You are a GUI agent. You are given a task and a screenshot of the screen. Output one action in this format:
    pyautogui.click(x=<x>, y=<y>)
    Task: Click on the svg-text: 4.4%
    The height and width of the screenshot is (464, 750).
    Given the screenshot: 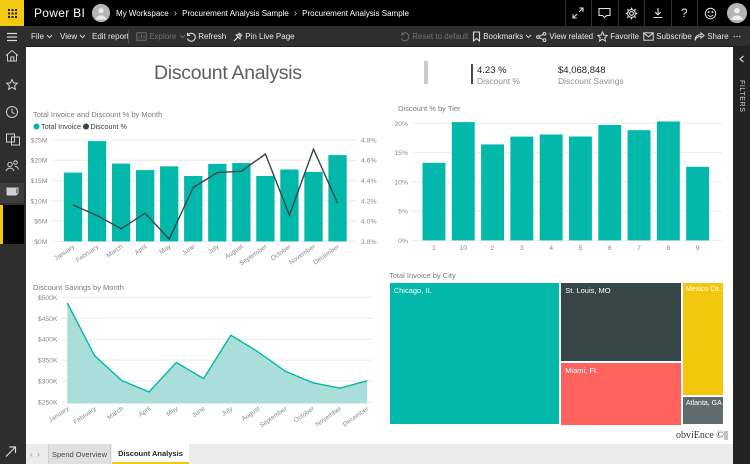 What is the action you would take?
    pyautogui.click(x=369, y=181)
    